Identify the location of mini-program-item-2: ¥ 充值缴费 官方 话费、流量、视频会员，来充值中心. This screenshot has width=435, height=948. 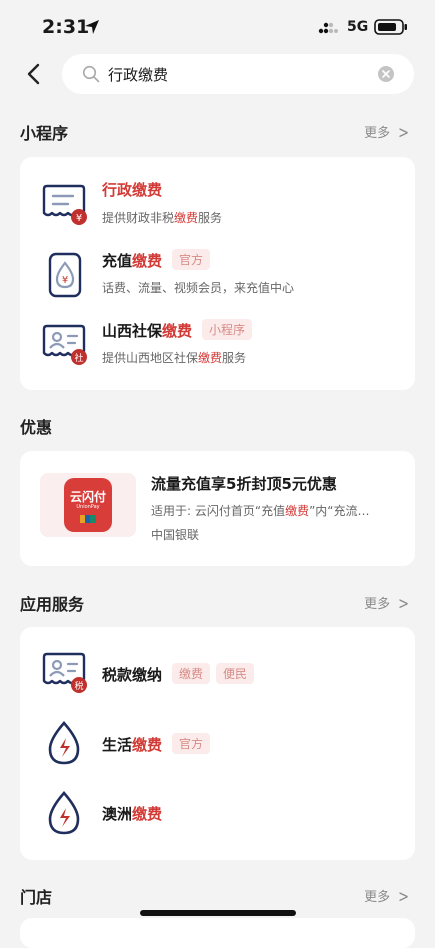
(217, 275).